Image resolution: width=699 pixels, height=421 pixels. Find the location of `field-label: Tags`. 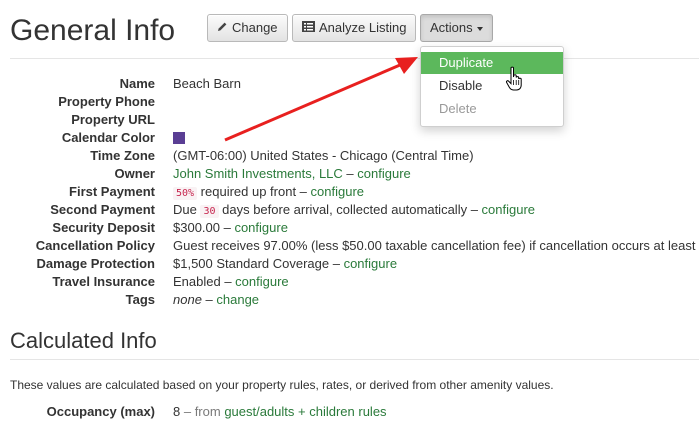

field-label: Tags is located at coordinates (140, 299).